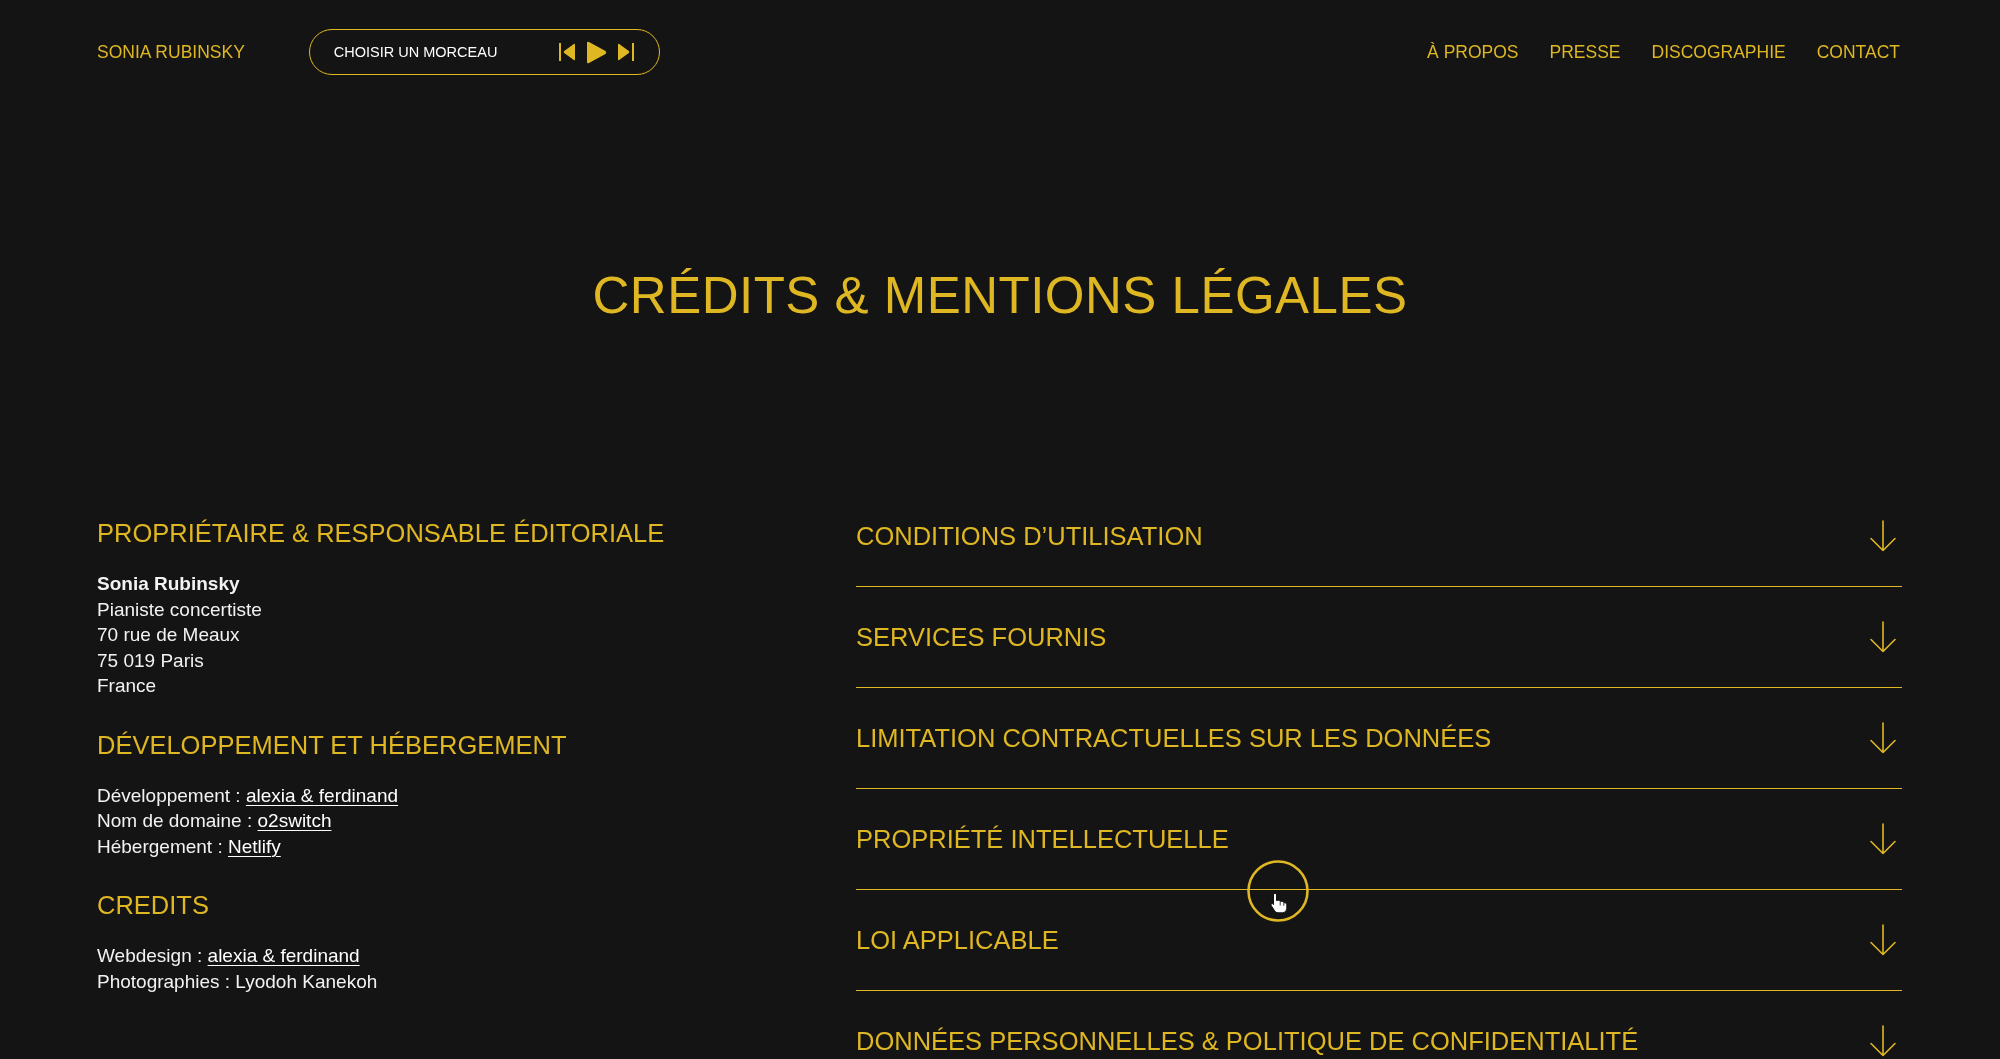 The width and height of the screenshot is (2000, 1059). I want to click on play-icon, so click(596, 52).